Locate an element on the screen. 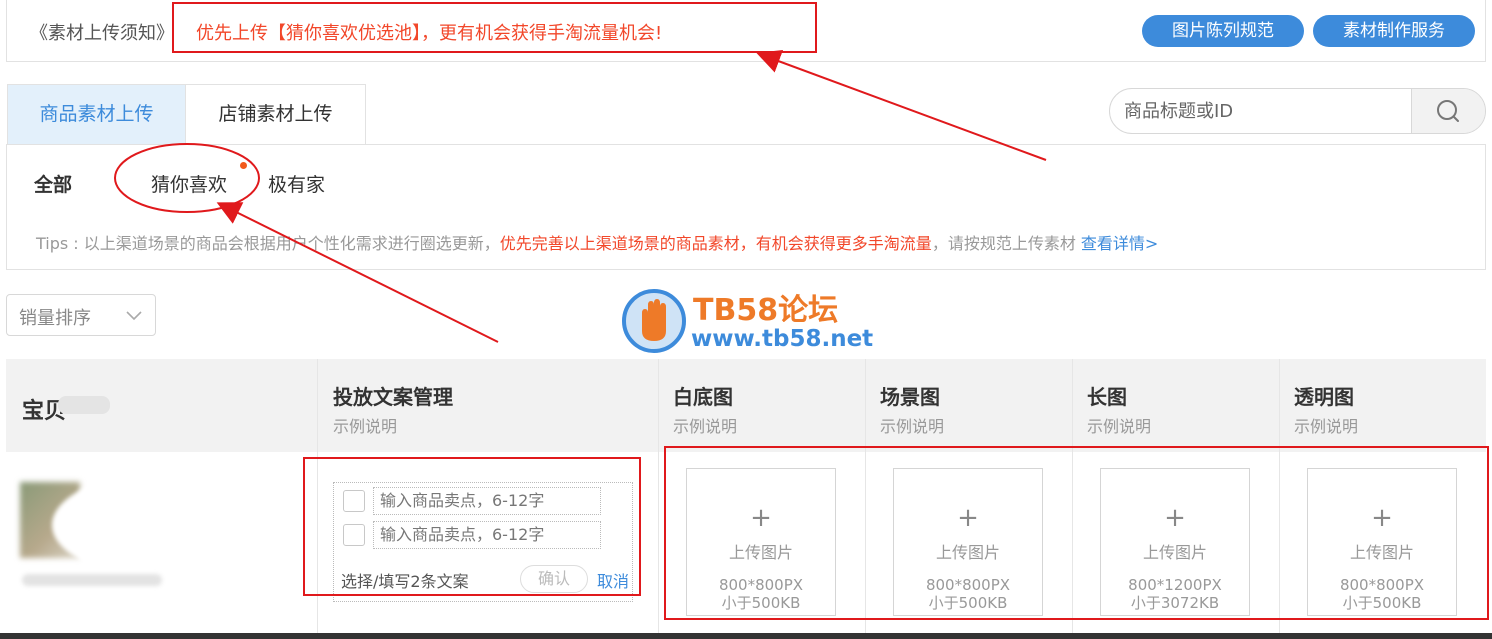 Image resolution: width=1492 pixels, height=639 pixels. bottom-border is located at coordinates (746, 636).